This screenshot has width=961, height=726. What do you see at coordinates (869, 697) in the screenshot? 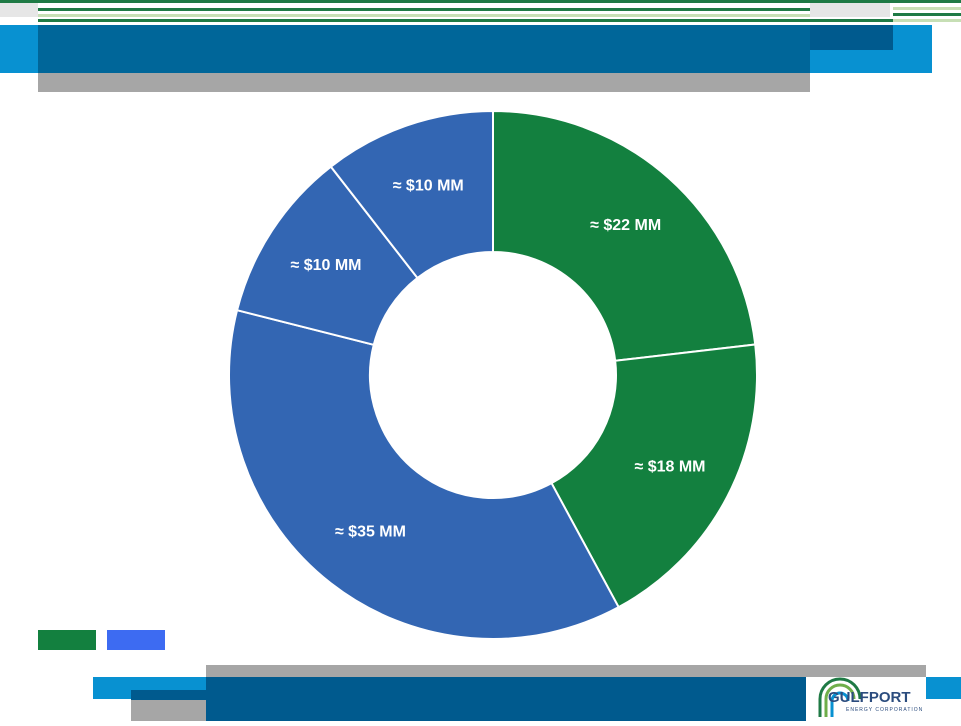
I see `logo-name: GULFPORT` at bounding box center [869, 697].